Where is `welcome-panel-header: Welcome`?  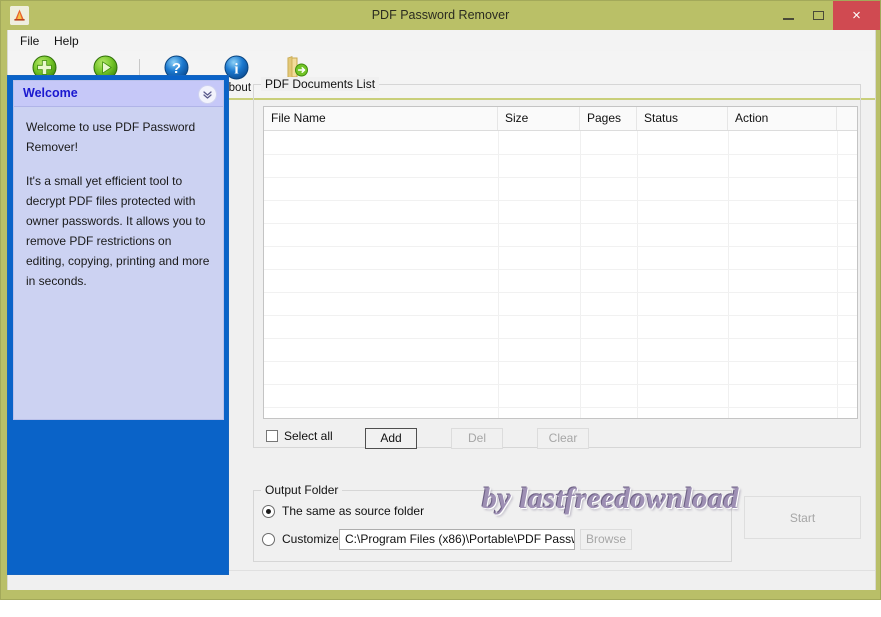 welcome-panel-header: Welcome is located at coordinates (118, 94).